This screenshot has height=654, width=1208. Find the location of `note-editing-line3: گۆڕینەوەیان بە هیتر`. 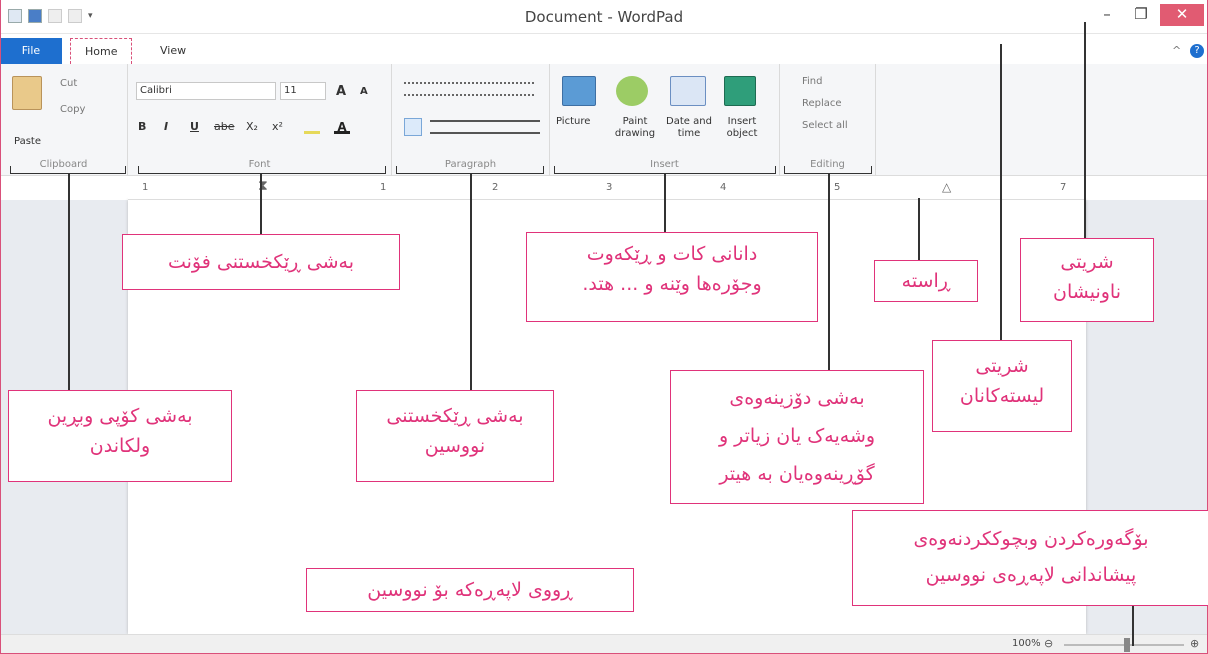

note-editing-line3: گۆڕینەوەیان بە هیتر is located at coordinates (797, 474).